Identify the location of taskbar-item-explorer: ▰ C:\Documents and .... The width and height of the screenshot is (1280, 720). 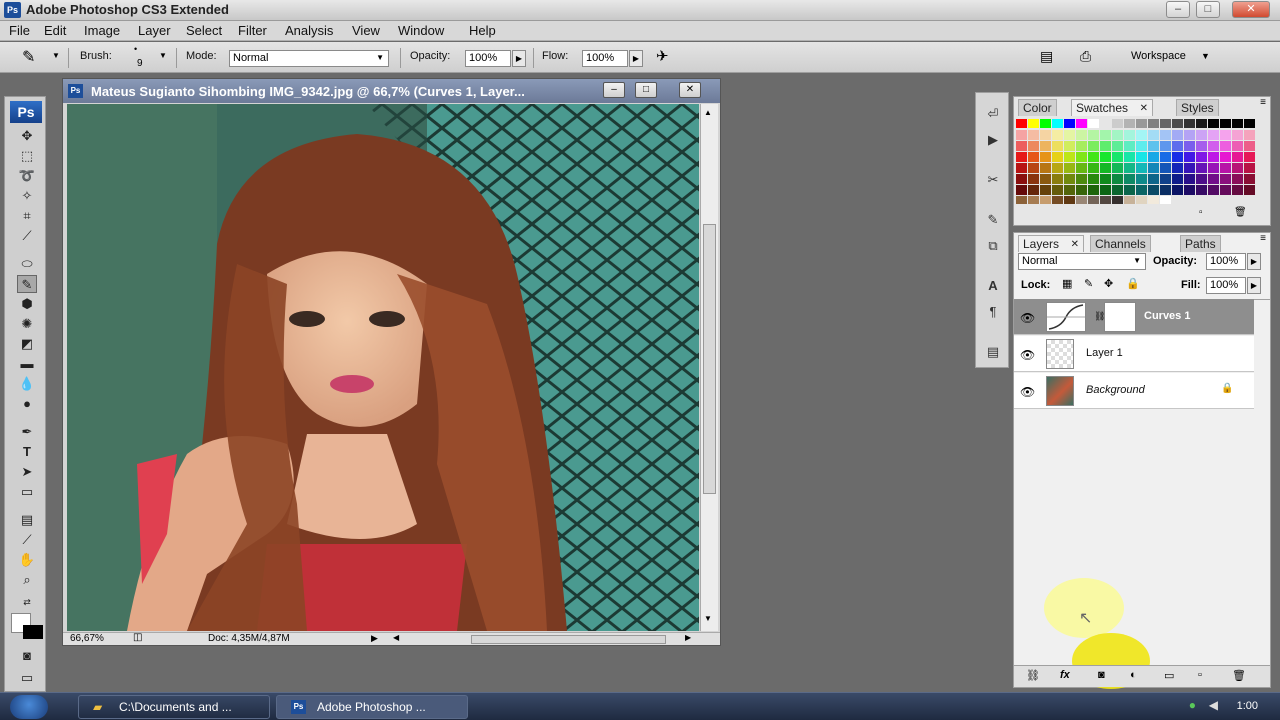
(174, 707).